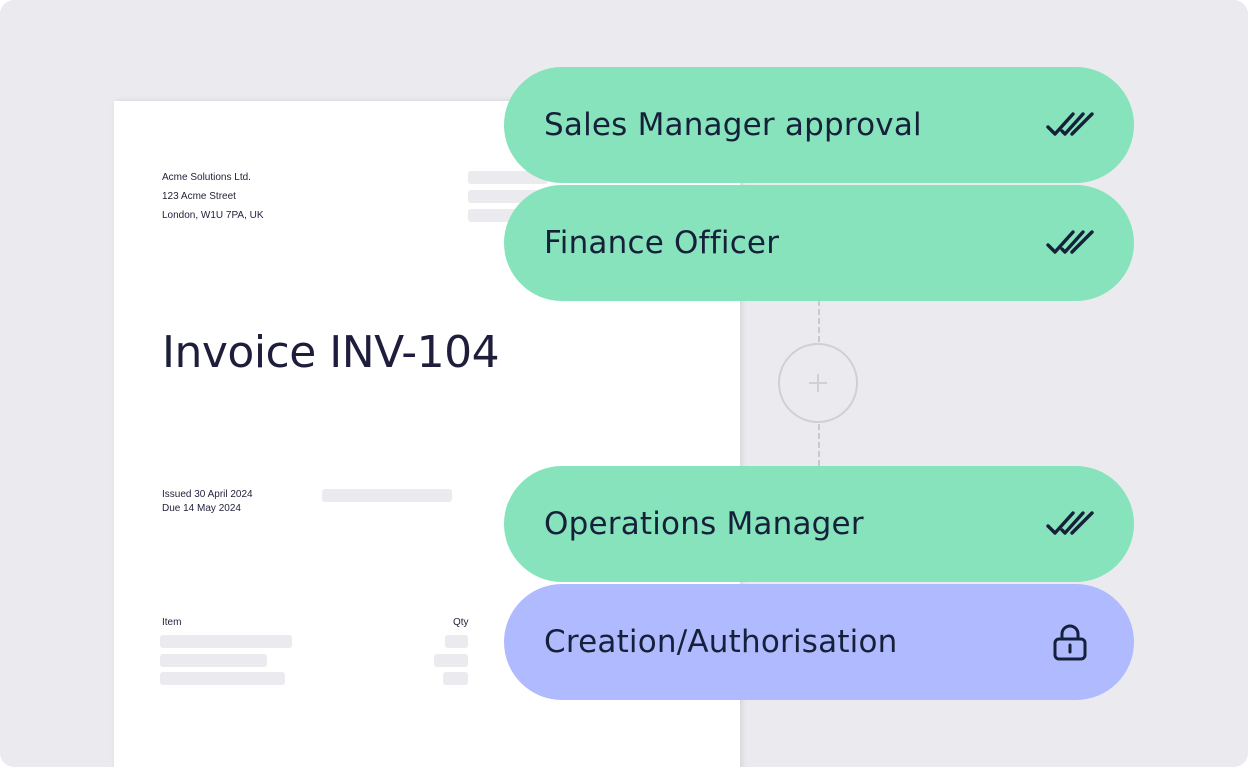 The width and height of the screenshot is (1248, 767). What do you see at coordinates (199, 196) in the screenshot?
I see `company-street: 123 Acme Street` at bounding box center [199, 196].